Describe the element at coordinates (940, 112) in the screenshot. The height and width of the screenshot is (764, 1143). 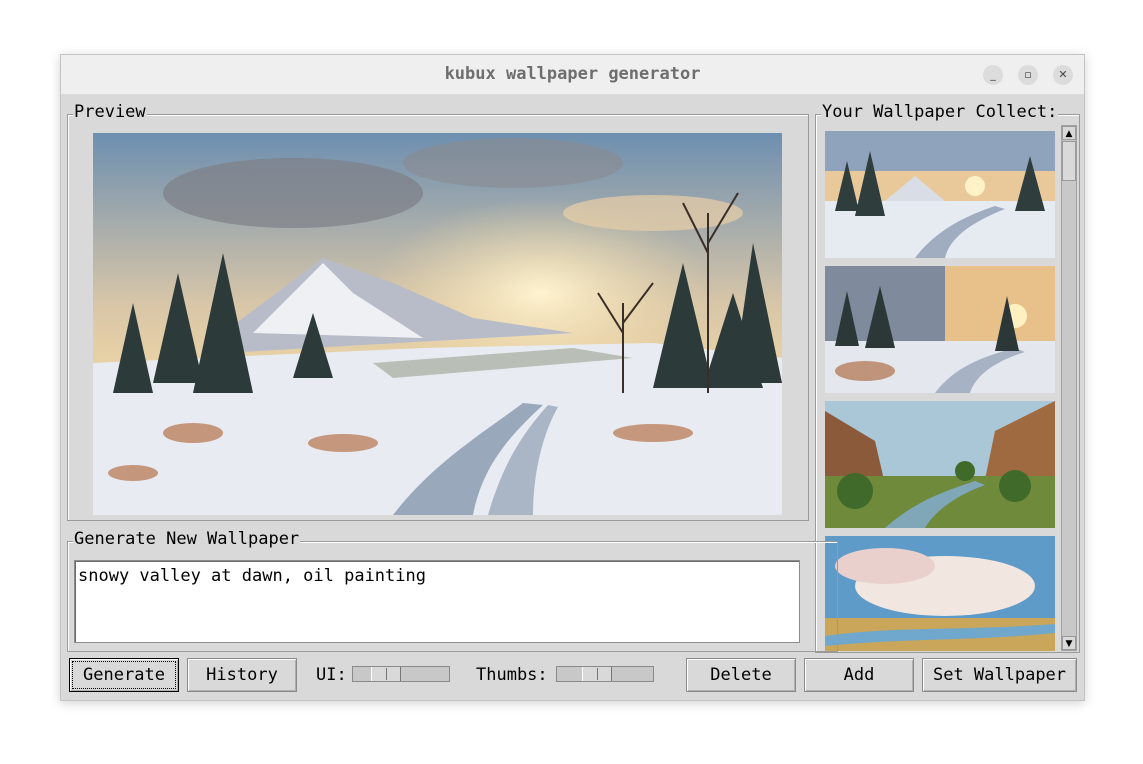
I see `collection-label: Your Wallpaper Collect:` at that location.